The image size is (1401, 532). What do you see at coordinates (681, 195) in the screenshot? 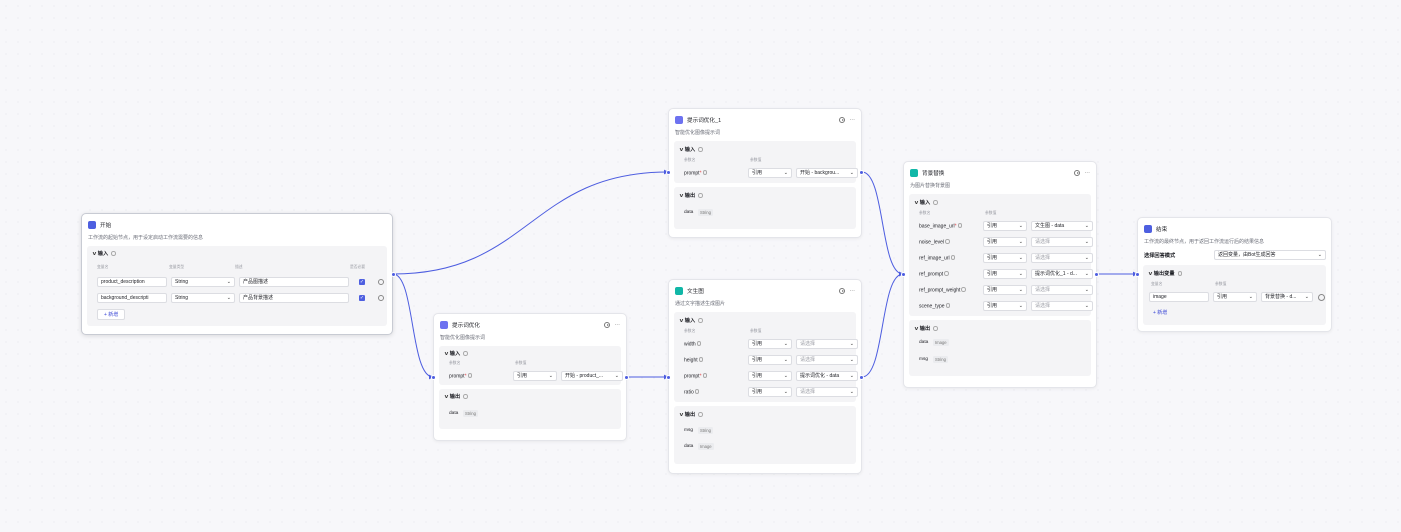
I see `chevron-down-icon: v` at bounding box center [681, 195].